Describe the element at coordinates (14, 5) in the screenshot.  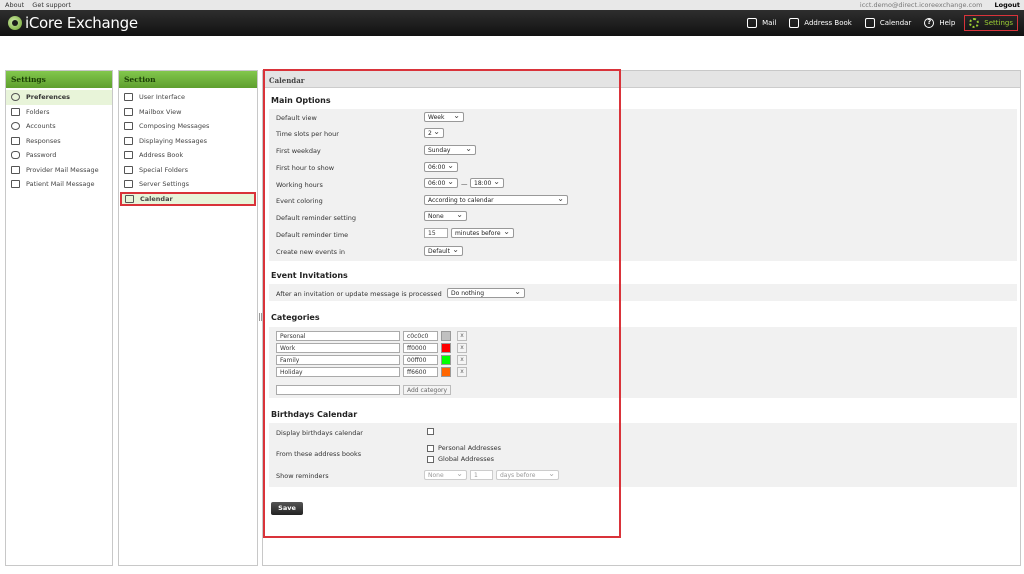
I see `about-link: About` at that location.